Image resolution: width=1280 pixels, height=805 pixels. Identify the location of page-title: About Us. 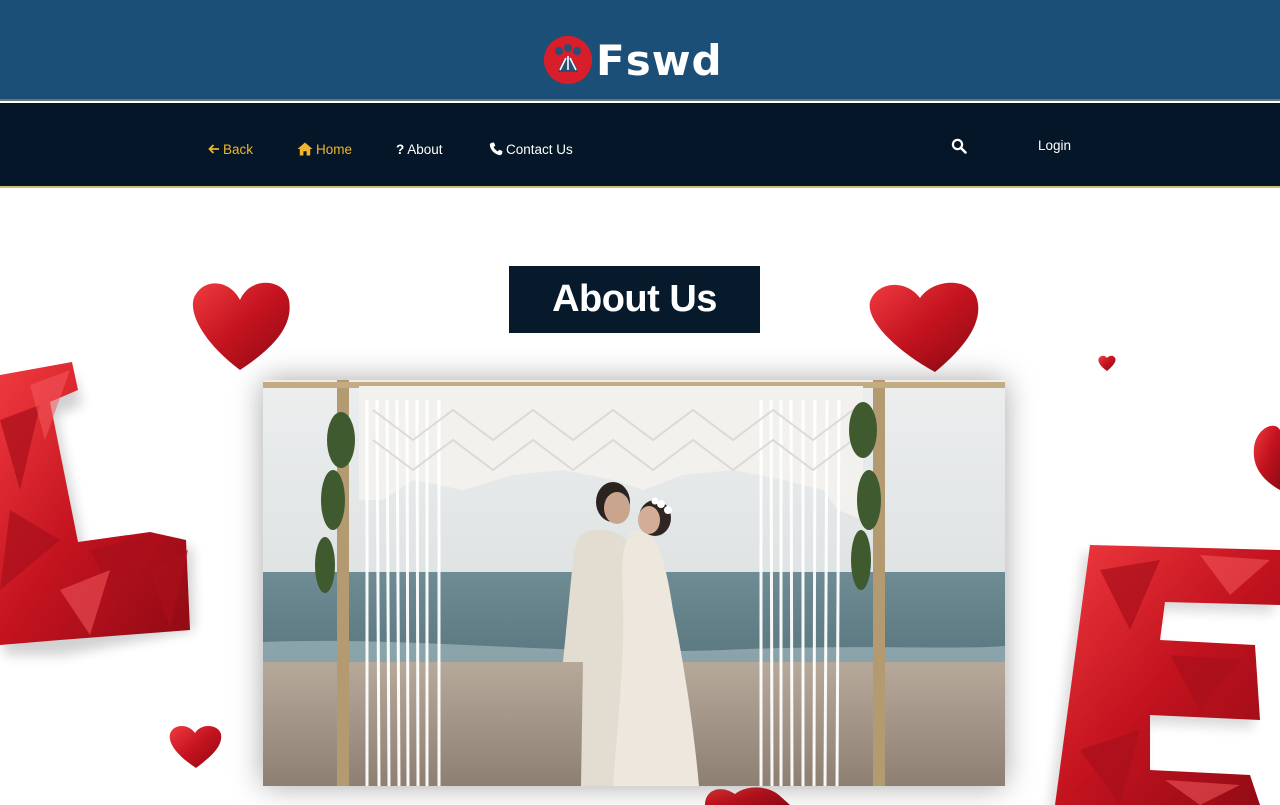
(634, 299).